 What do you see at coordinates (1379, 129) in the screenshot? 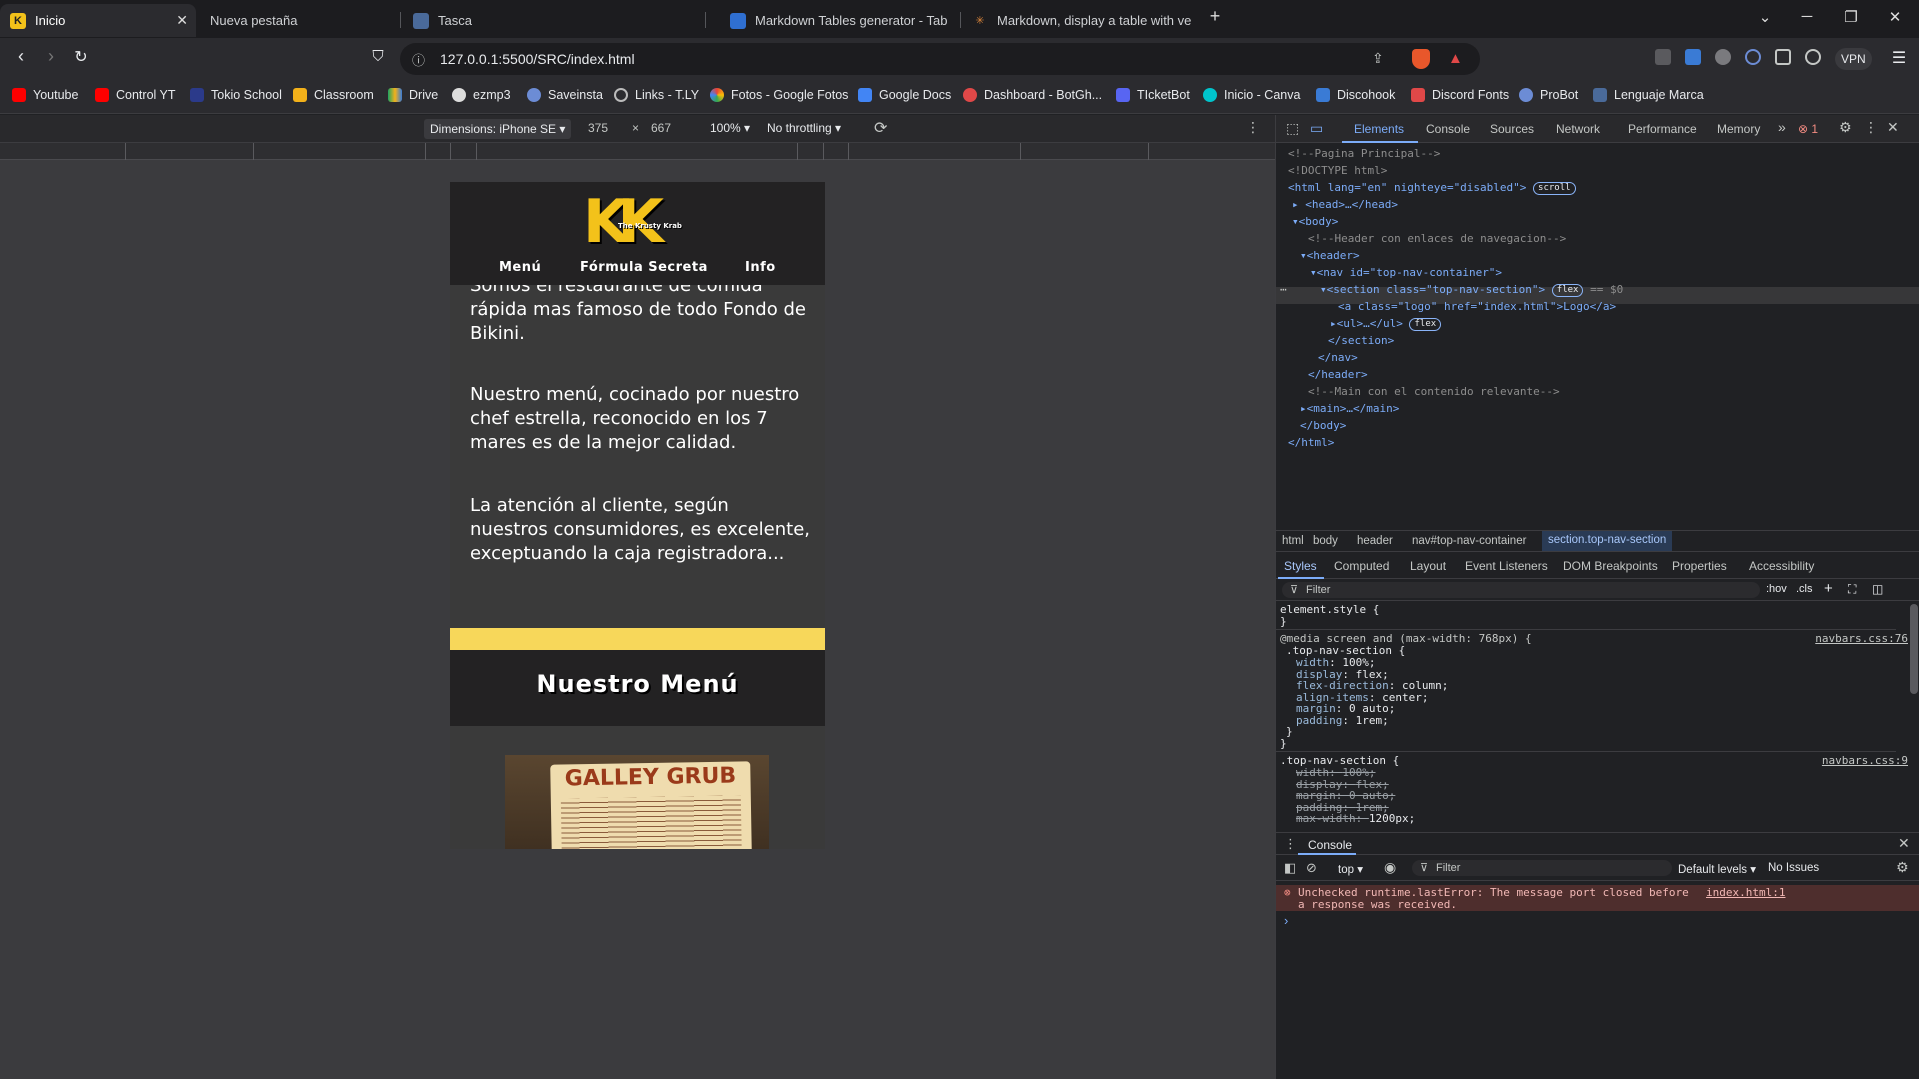
I see `tab-elements: Elements` at bounding box center [1379, 129].